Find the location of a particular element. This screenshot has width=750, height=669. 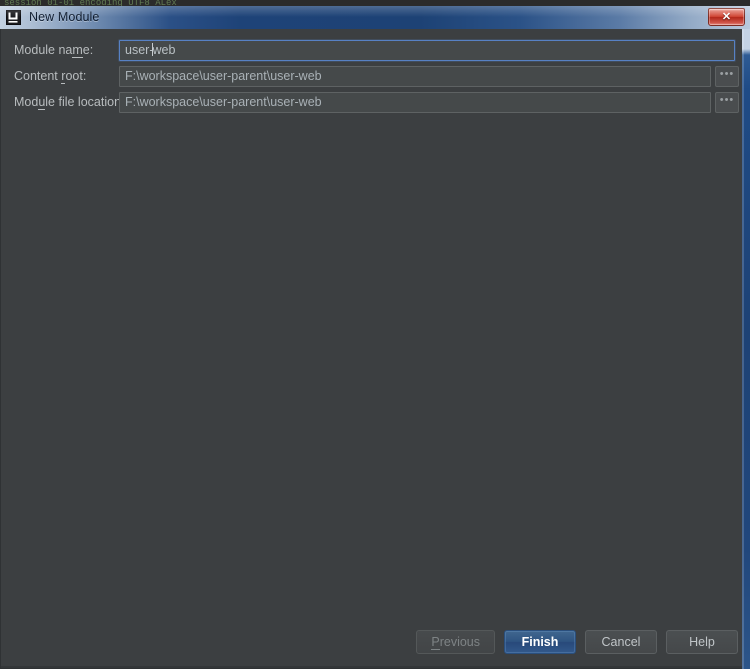

content-root-input: F:\workspace\user-parent\user-web is located at coordinates (415, 76).